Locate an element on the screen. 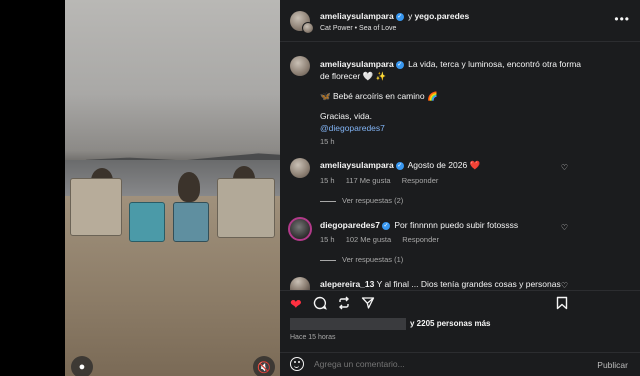 This screenshot has height=376, width=640. share-icon is located at coordinates (368, 304).